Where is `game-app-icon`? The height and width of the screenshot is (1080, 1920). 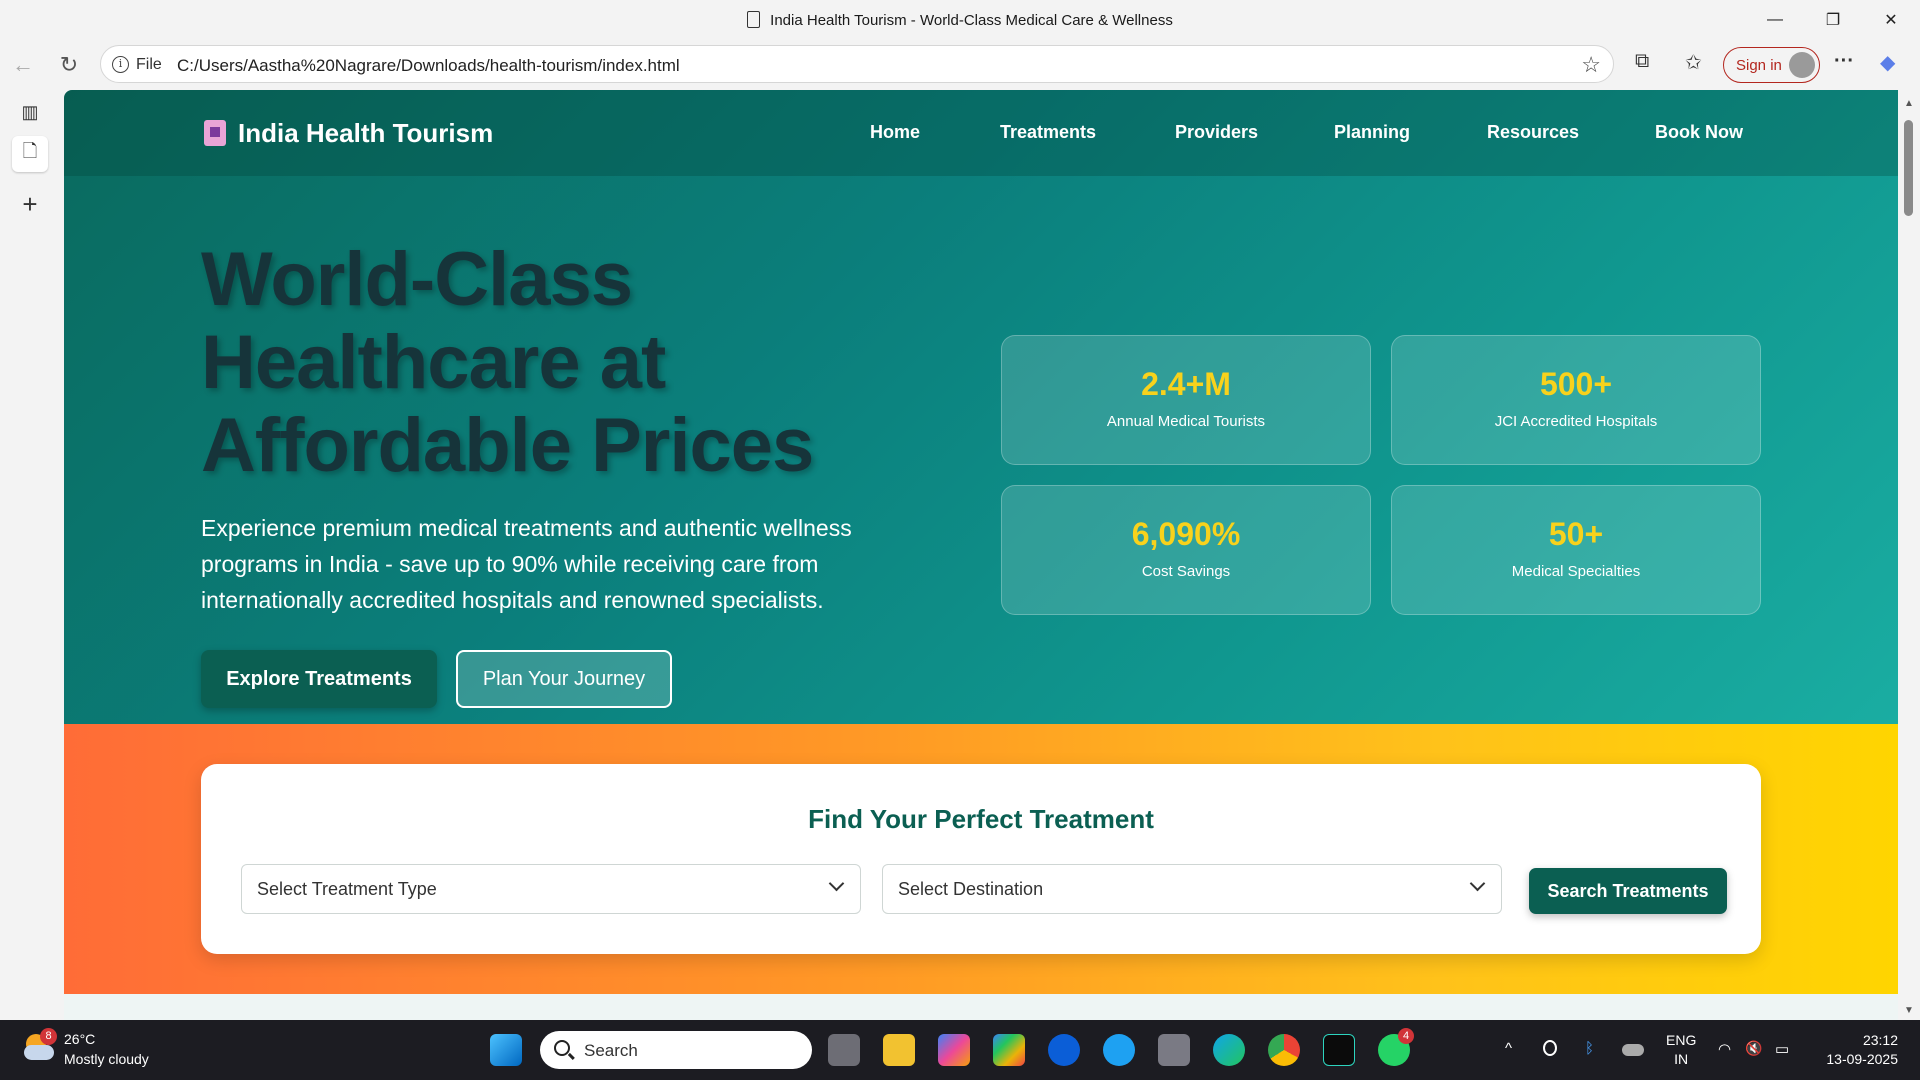
game-app-icon is located at coordinates (1339, 1050).